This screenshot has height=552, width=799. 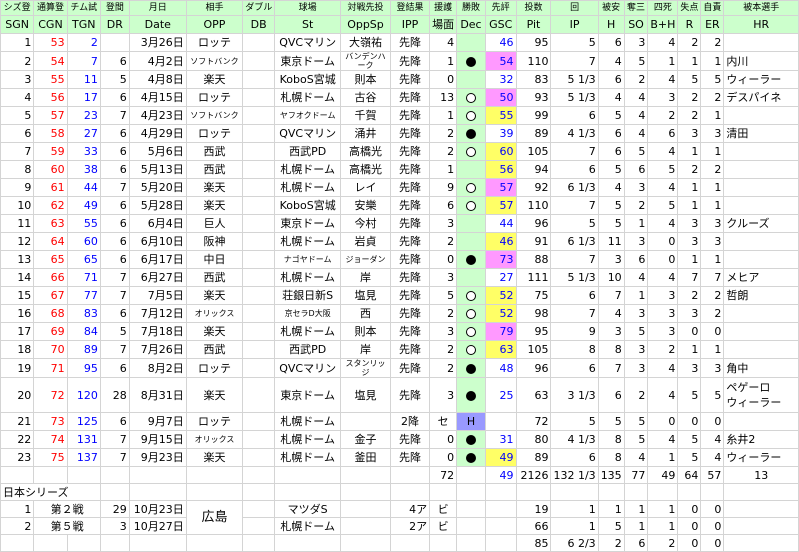 I want to click on innings-cell: 5, so click(x=574, y=223).